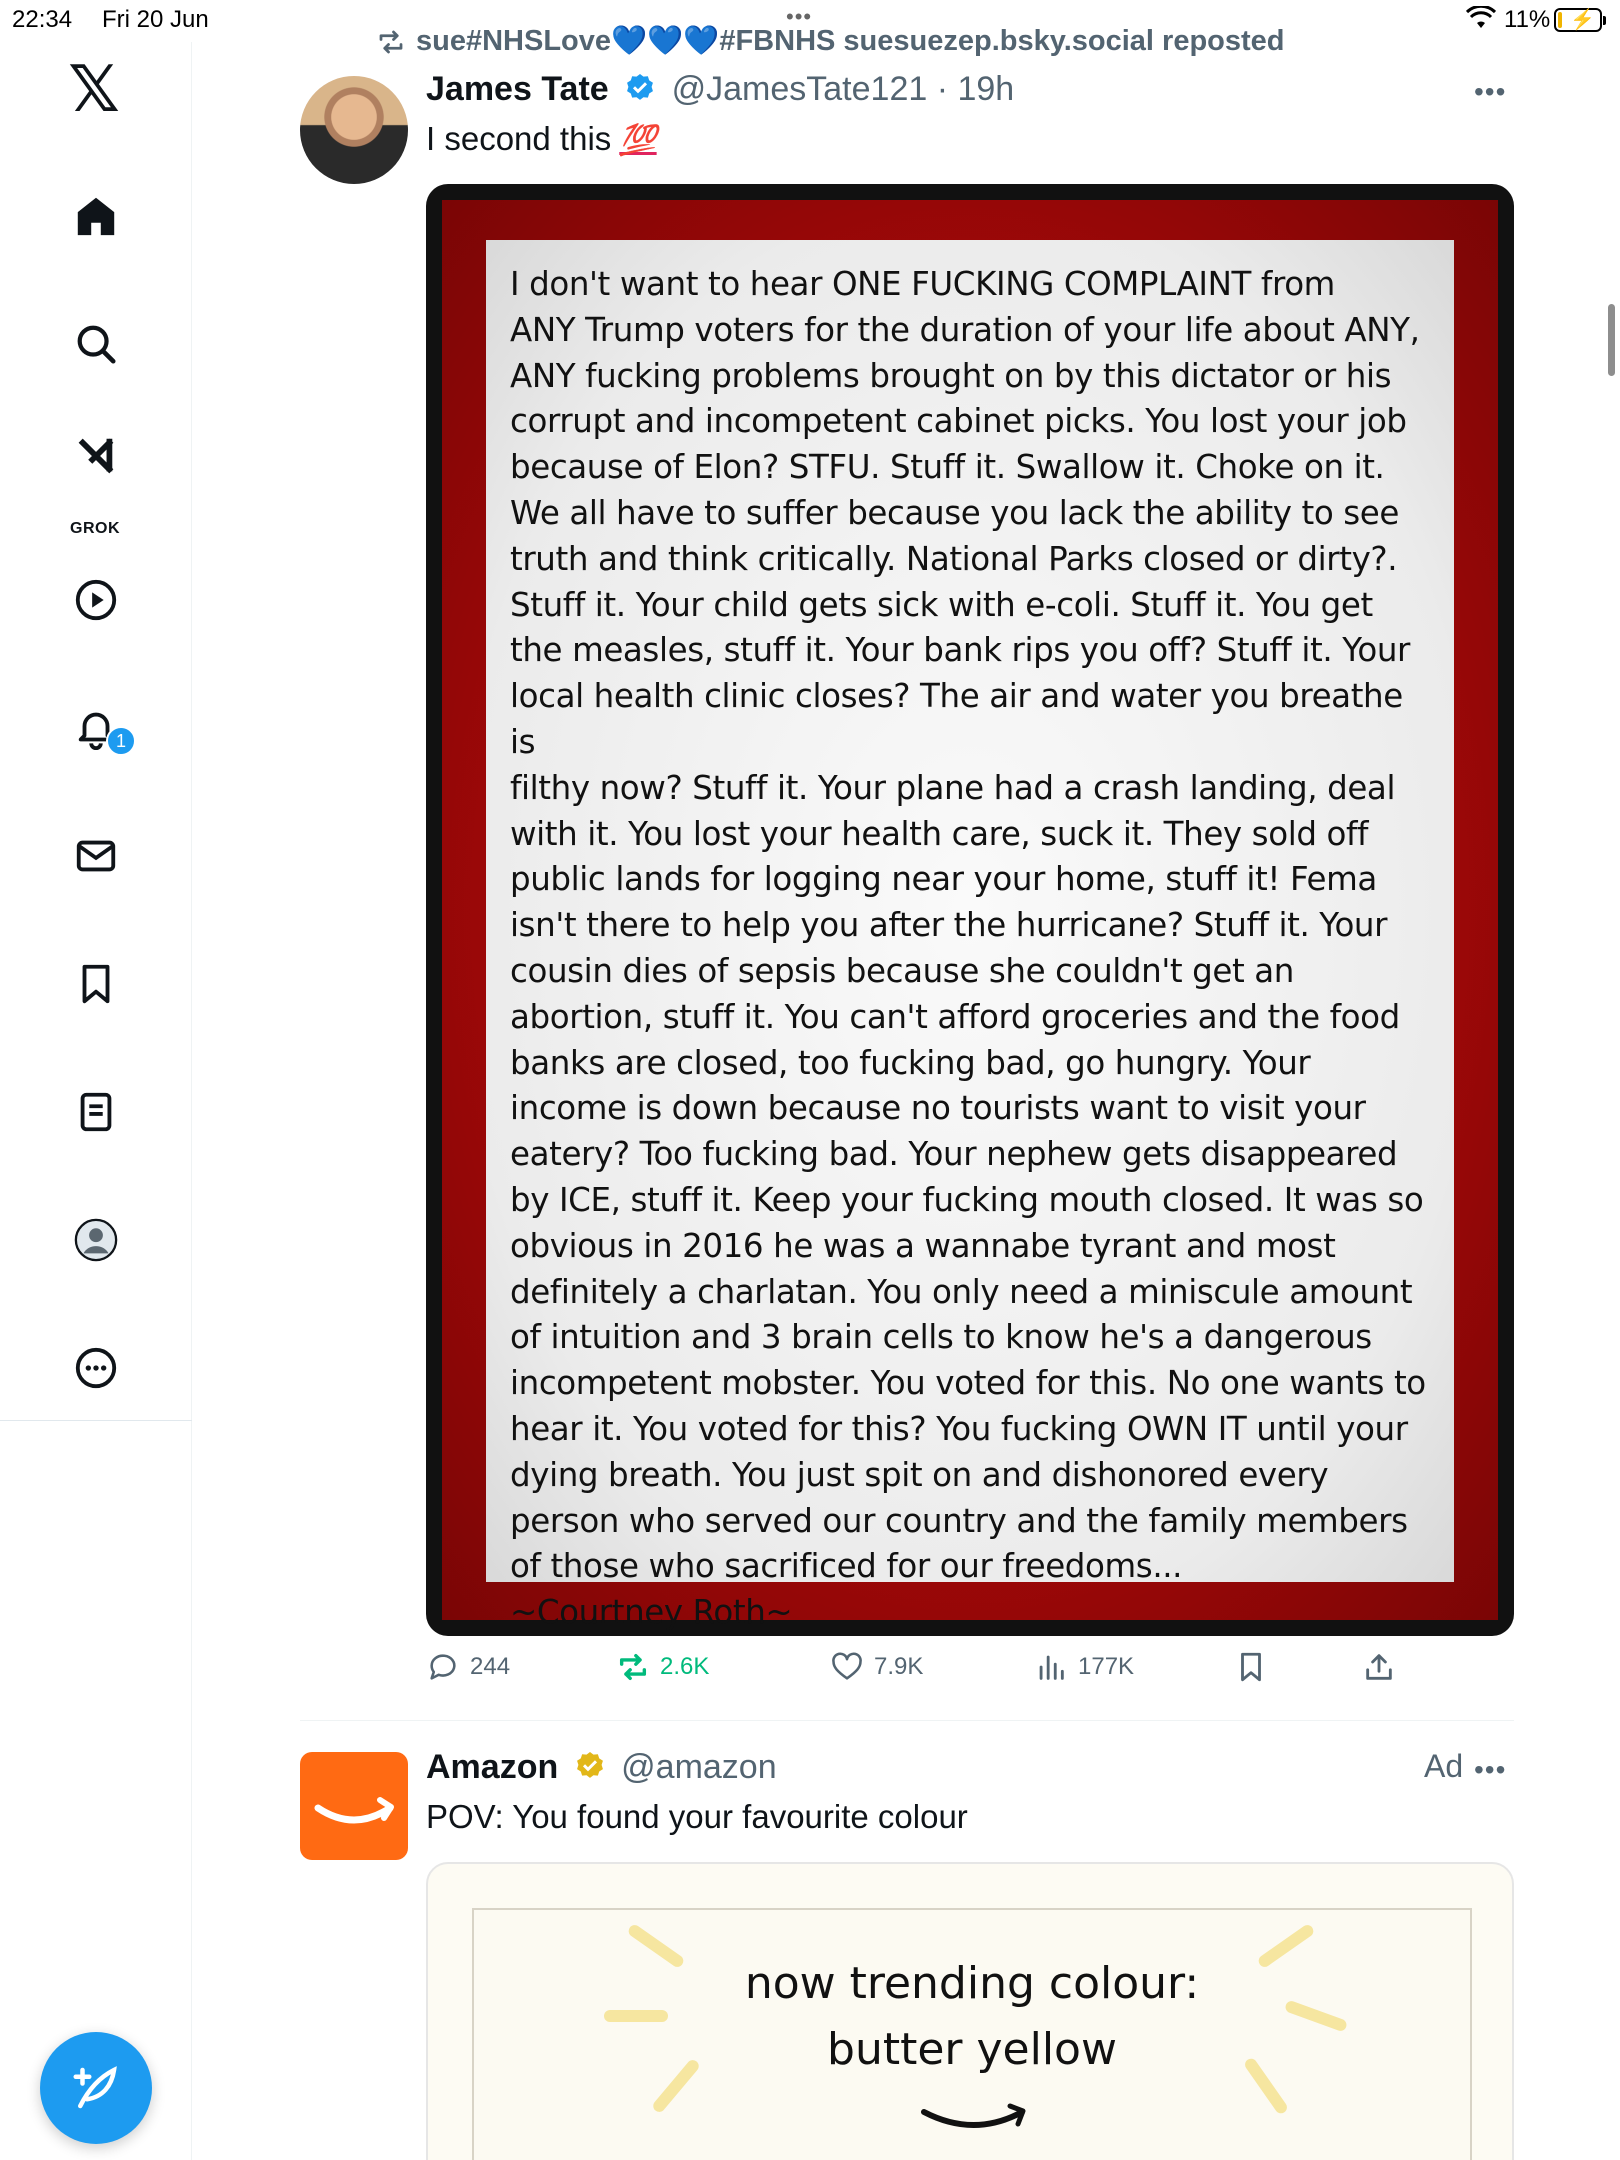 The height and width of the screenshot is (2160, 1620). I want to click on repost-button: 2.6K, so click(662, 1667).